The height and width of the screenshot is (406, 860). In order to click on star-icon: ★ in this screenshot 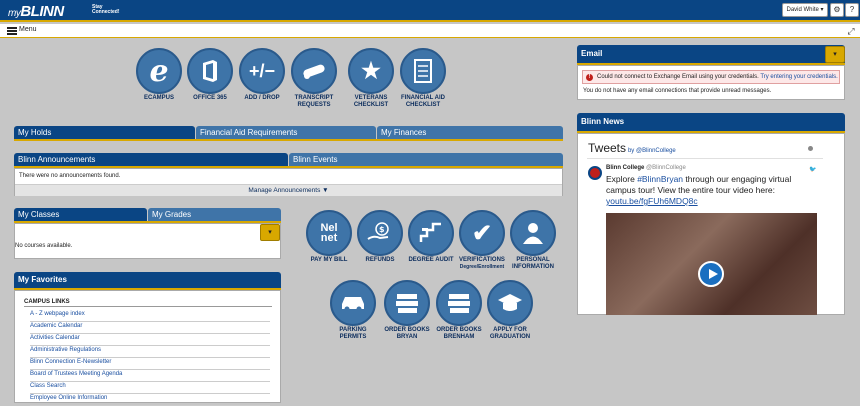, I will do `click(371, 71)`.